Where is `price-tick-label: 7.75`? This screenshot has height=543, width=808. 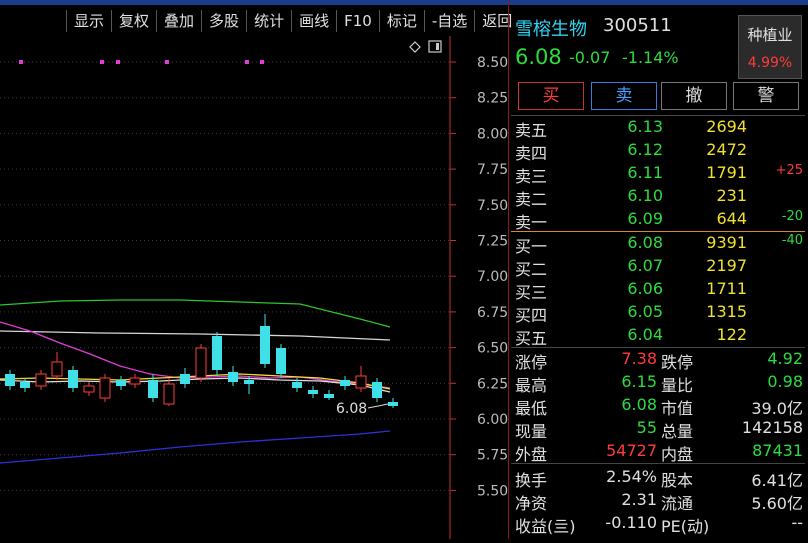
price-tick-label: 7.75 is located at coordinates (492, 170).